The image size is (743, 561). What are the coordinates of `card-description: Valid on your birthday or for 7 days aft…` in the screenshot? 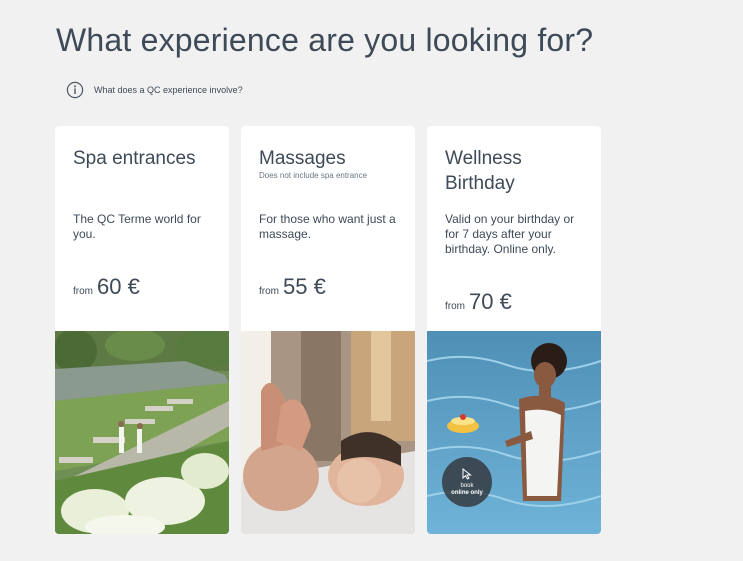 It's located at (510, 234).